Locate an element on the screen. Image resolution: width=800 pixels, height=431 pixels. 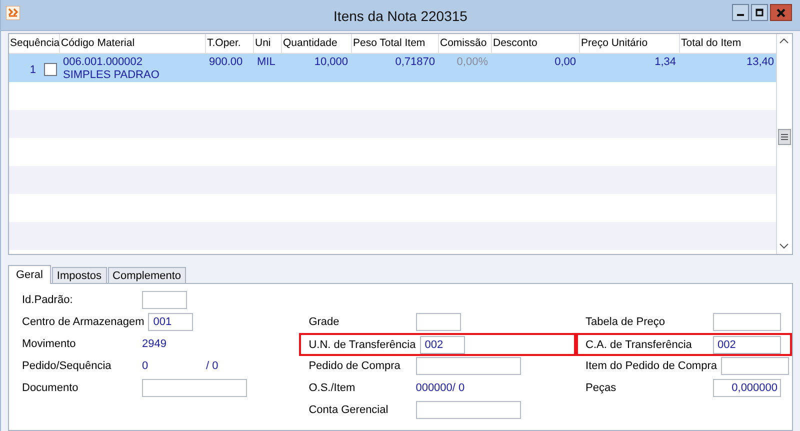
field-label: U.N. de Transferência is located at coordinates (362, 344).